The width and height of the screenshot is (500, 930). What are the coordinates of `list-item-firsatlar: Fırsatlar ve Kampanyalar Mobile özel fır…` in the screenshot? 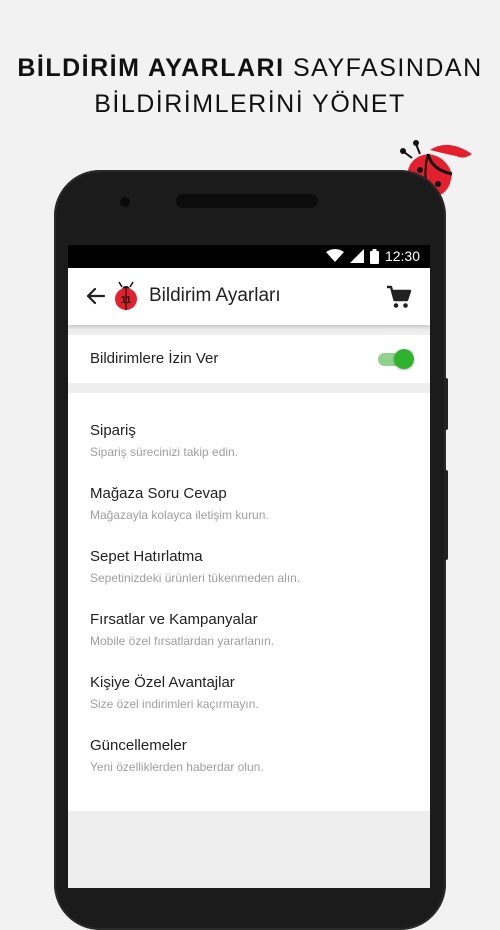 It's located at (249, 635).